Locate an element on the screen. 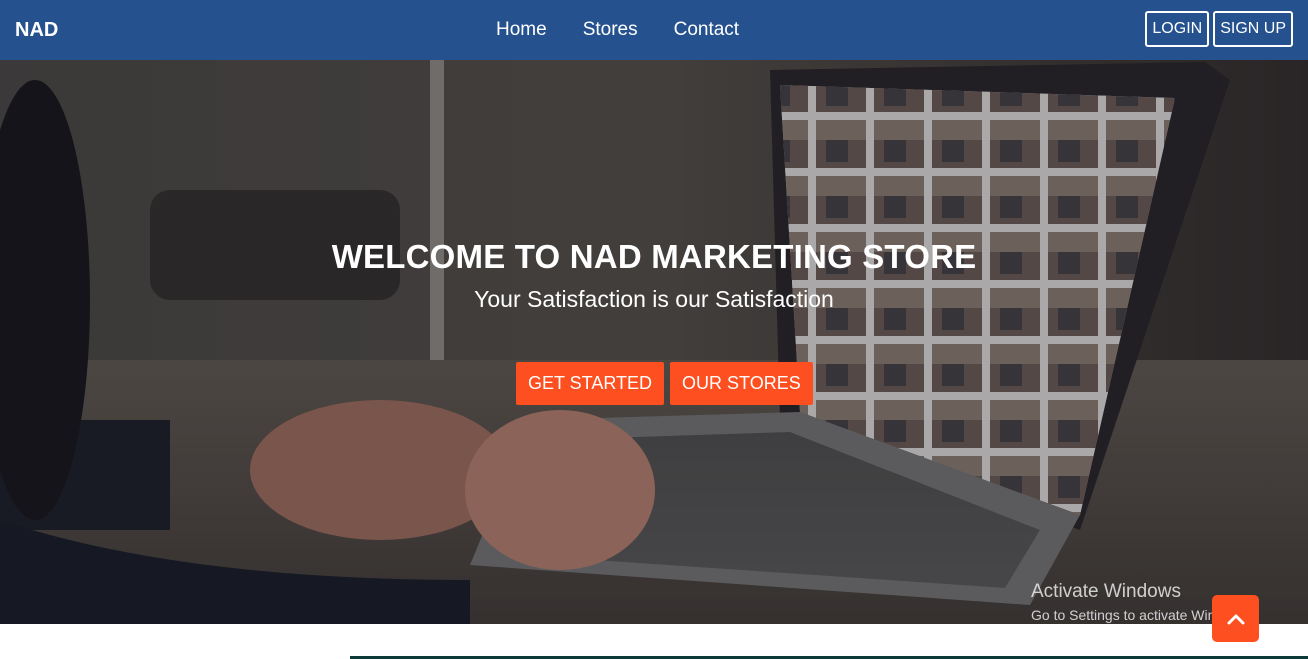  hero-actions: GET STARTED OUR STORES is located at coordinates (664, 383).